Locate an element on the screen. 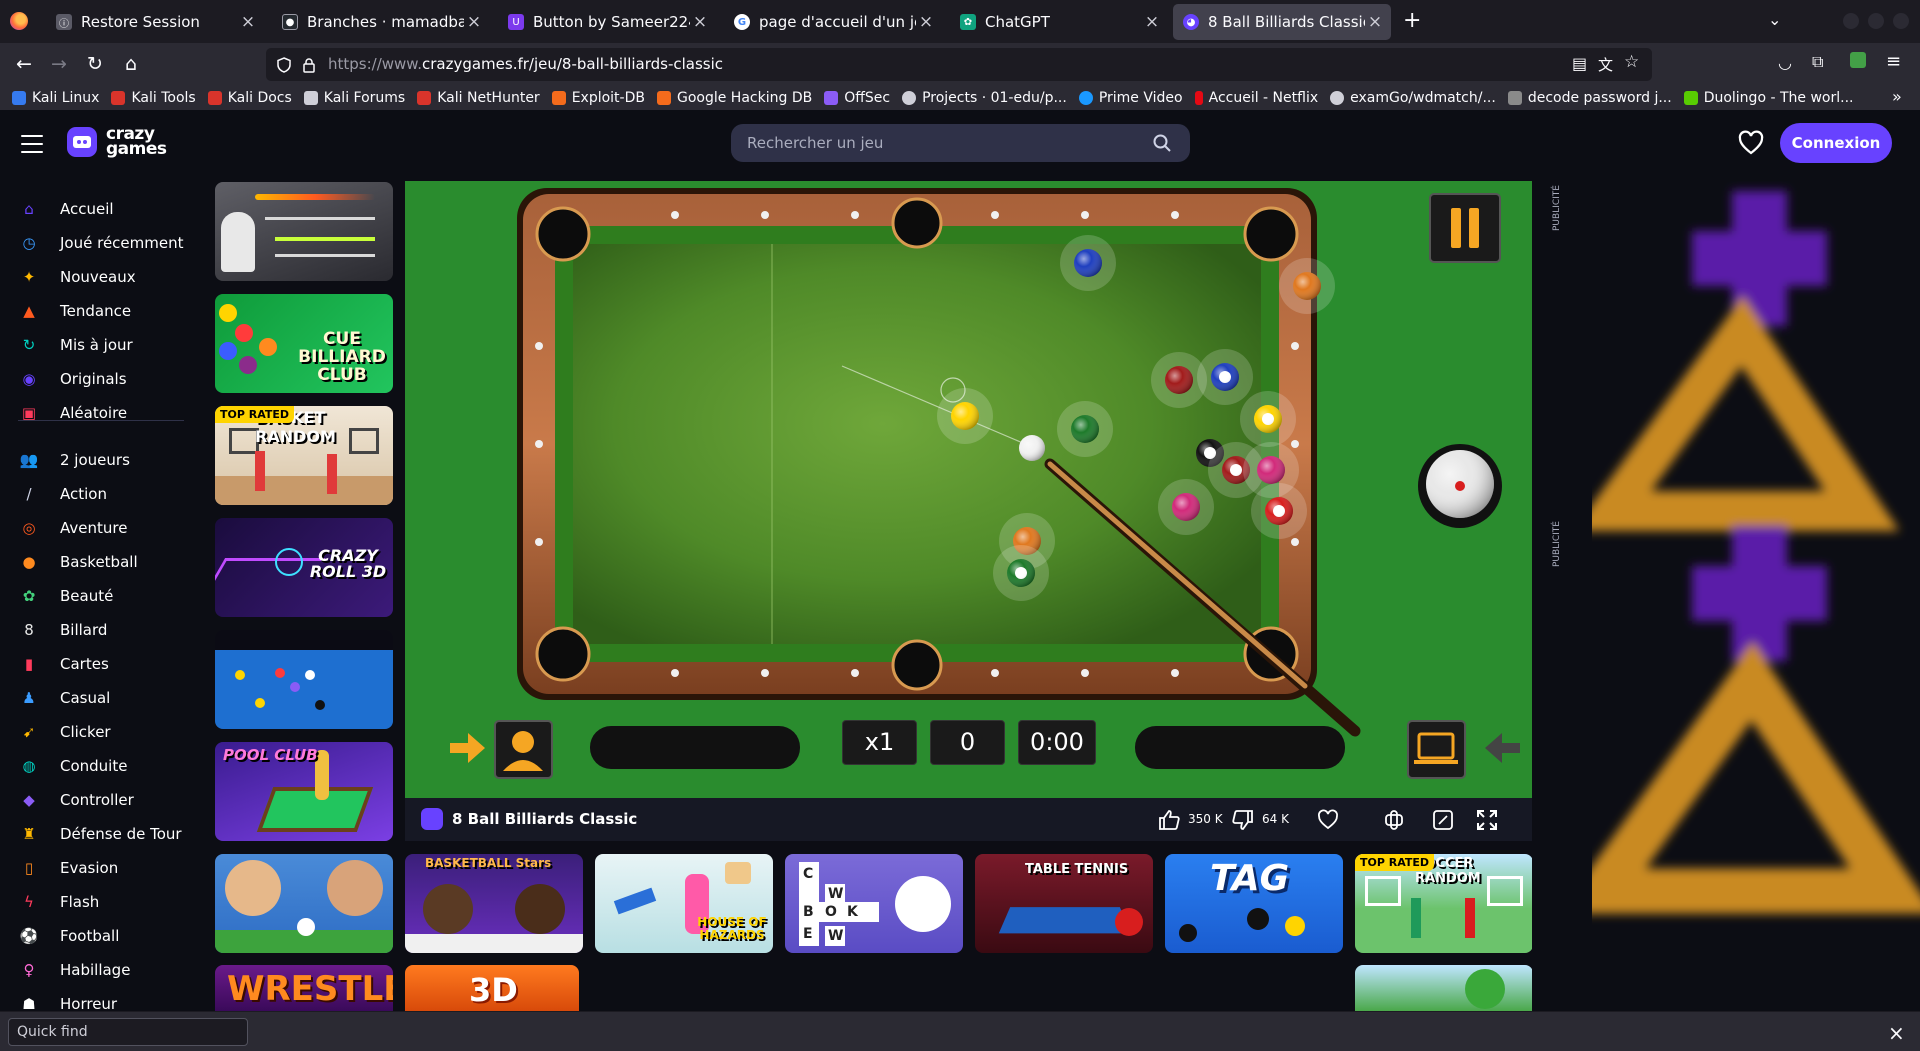 This screenshot has width=1920, height=1051. new-tab-icon: + is located at coordinates (1412, 20).